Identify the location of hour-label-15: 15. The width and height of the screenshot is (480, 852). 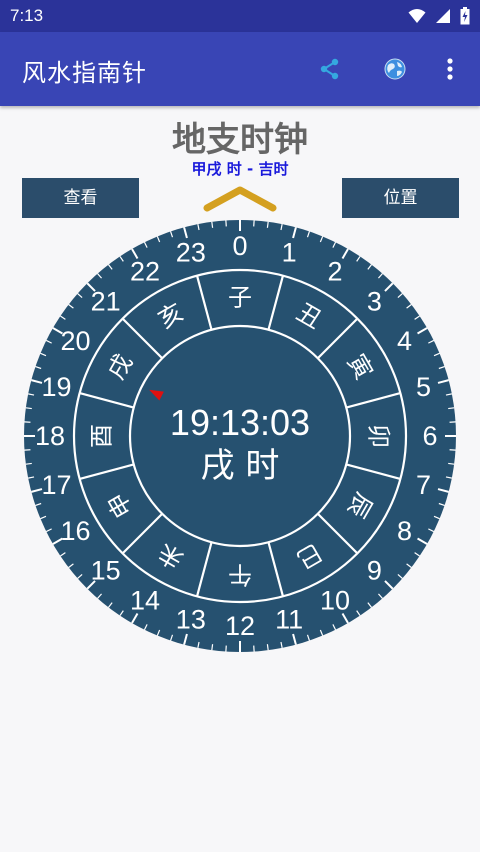
(106, 570).